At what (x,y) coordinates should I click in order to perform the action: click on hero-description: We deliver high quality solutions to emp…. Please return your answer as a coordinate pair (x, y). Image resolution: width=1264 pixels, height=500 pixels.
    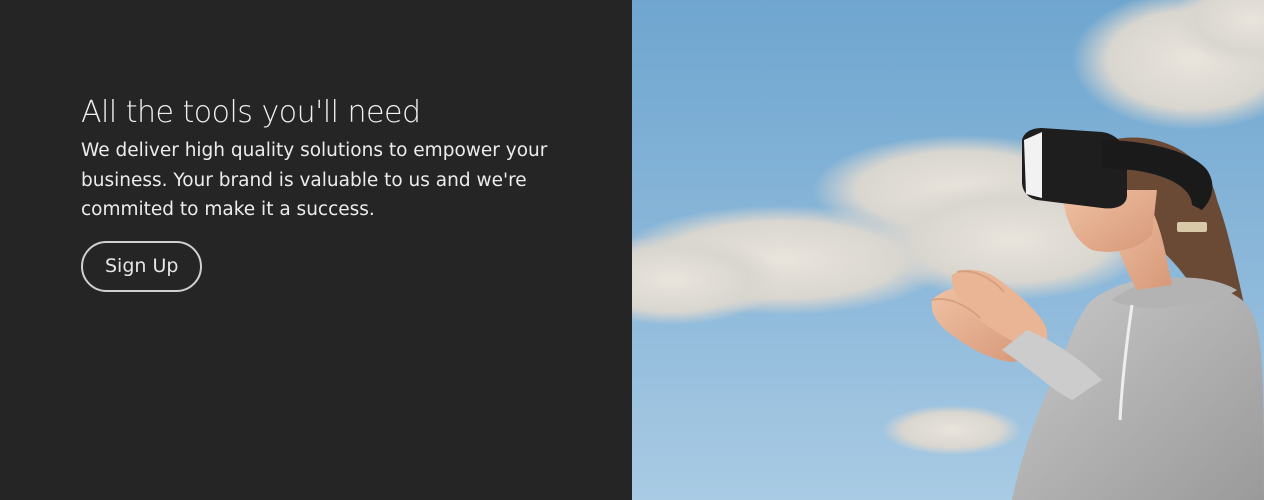
    Looking at the image, I should click on (314, 180).